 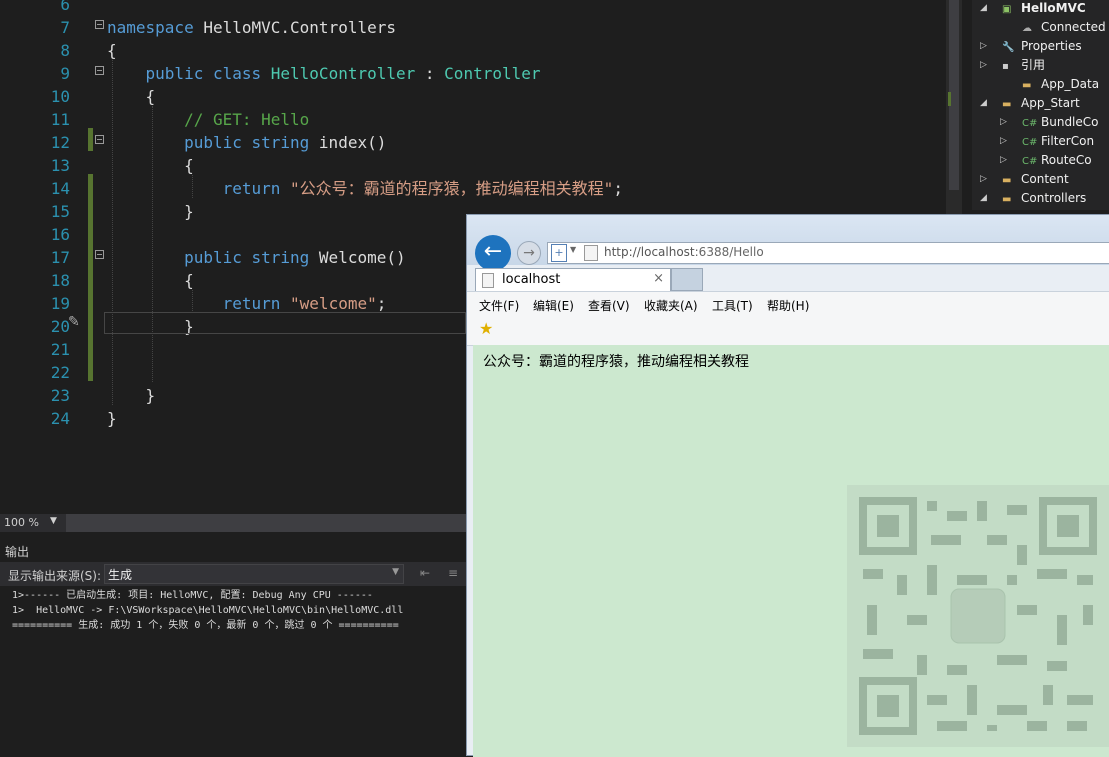 What do you see at coordinates (1008, 47) in the screenshot?
I see `wrench-icon: 🔧` at bounding box center [1008, 47].